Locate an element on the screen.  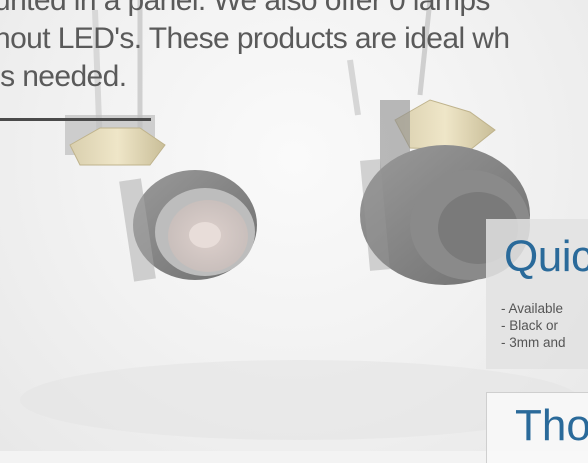
secondary-panel: Tho is located at coordinates (537, 427).